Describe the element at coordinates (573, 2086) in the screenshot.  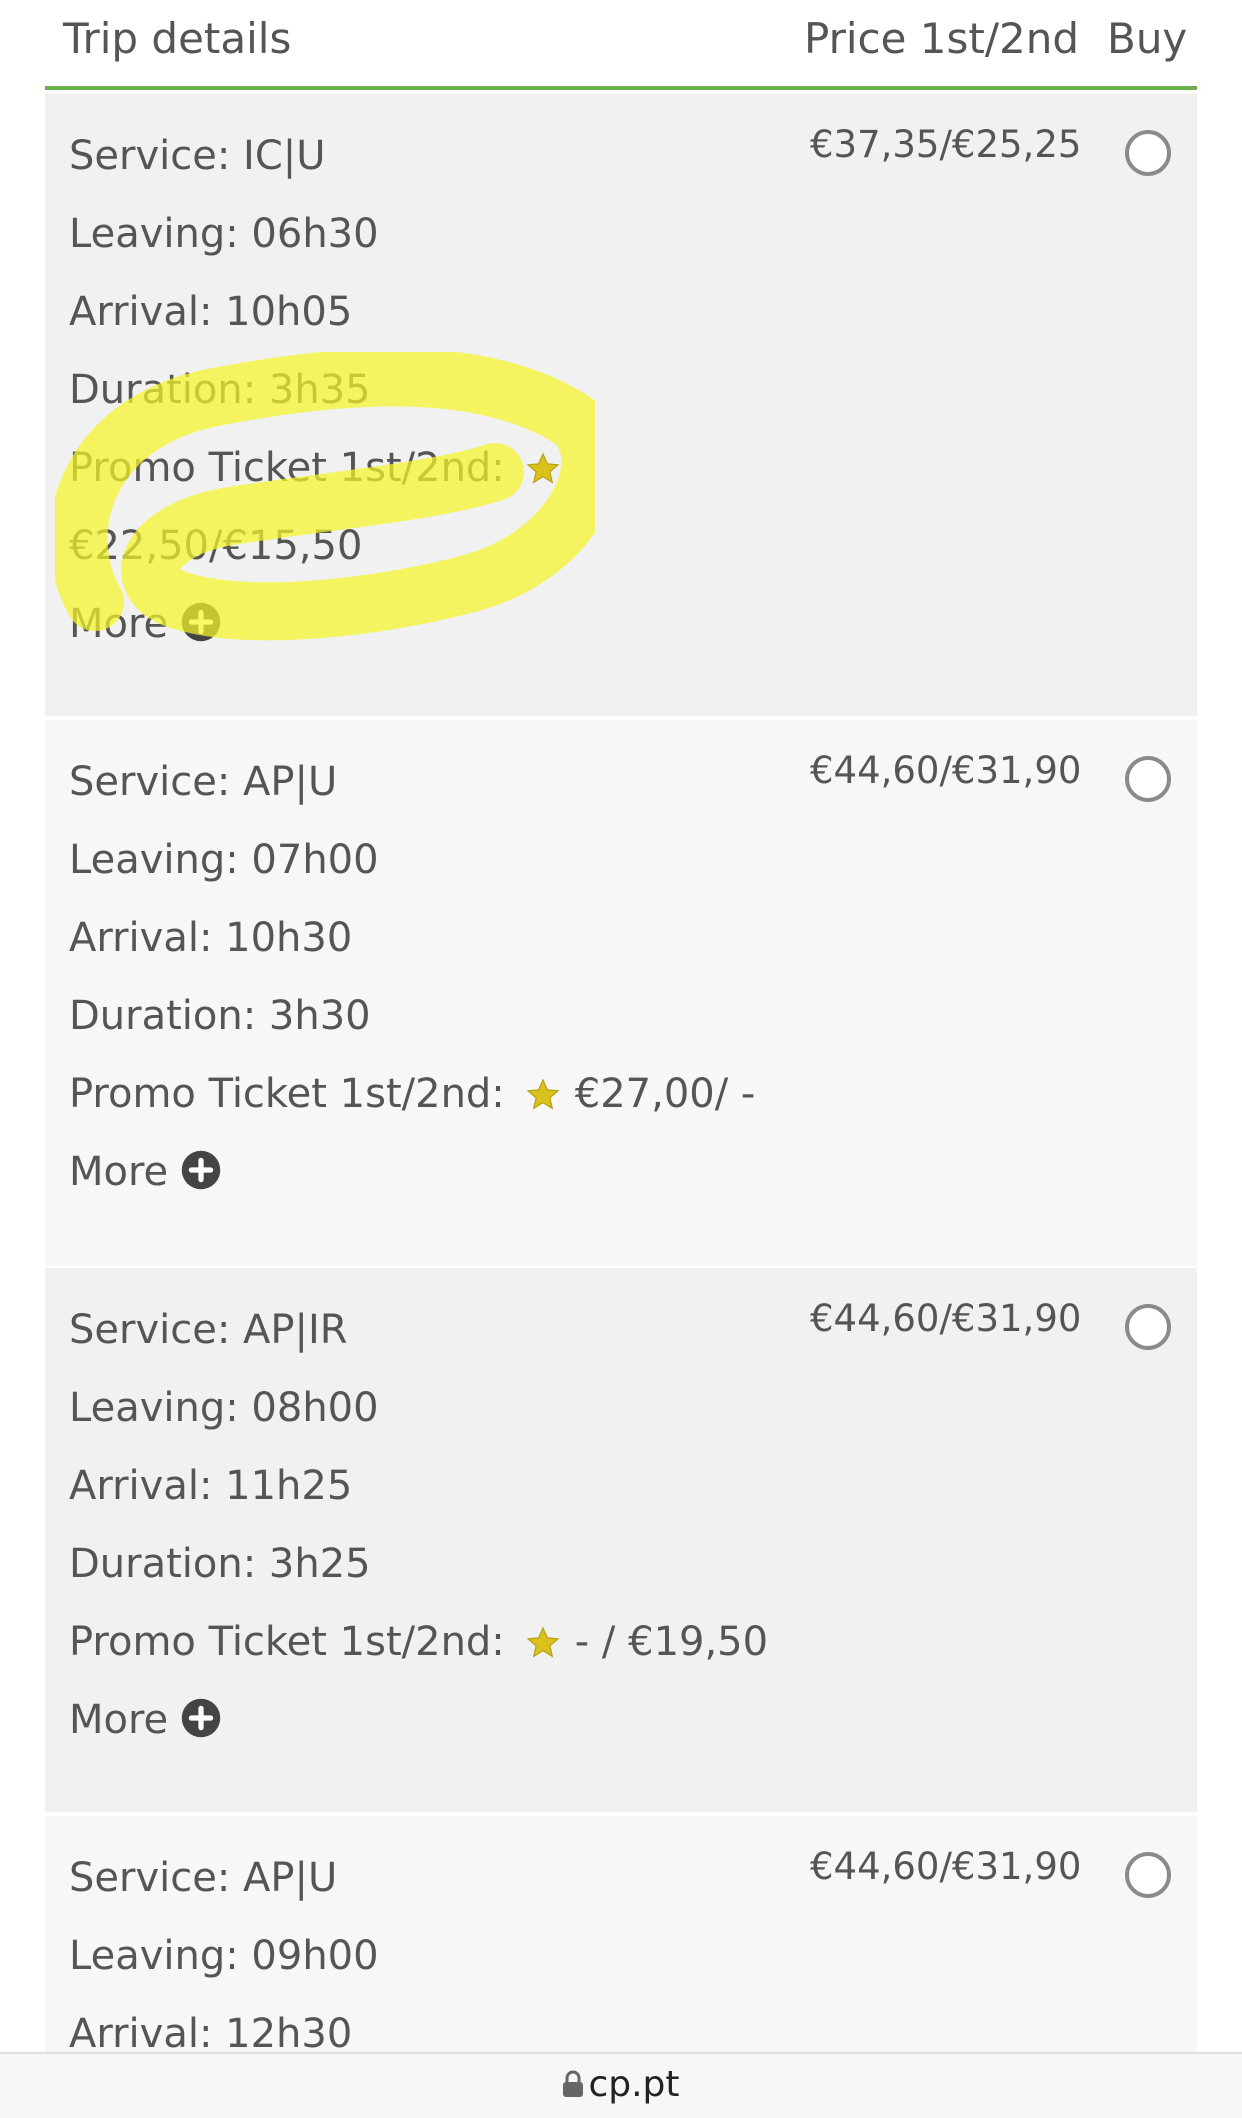
I see `lock-icon` at that location.